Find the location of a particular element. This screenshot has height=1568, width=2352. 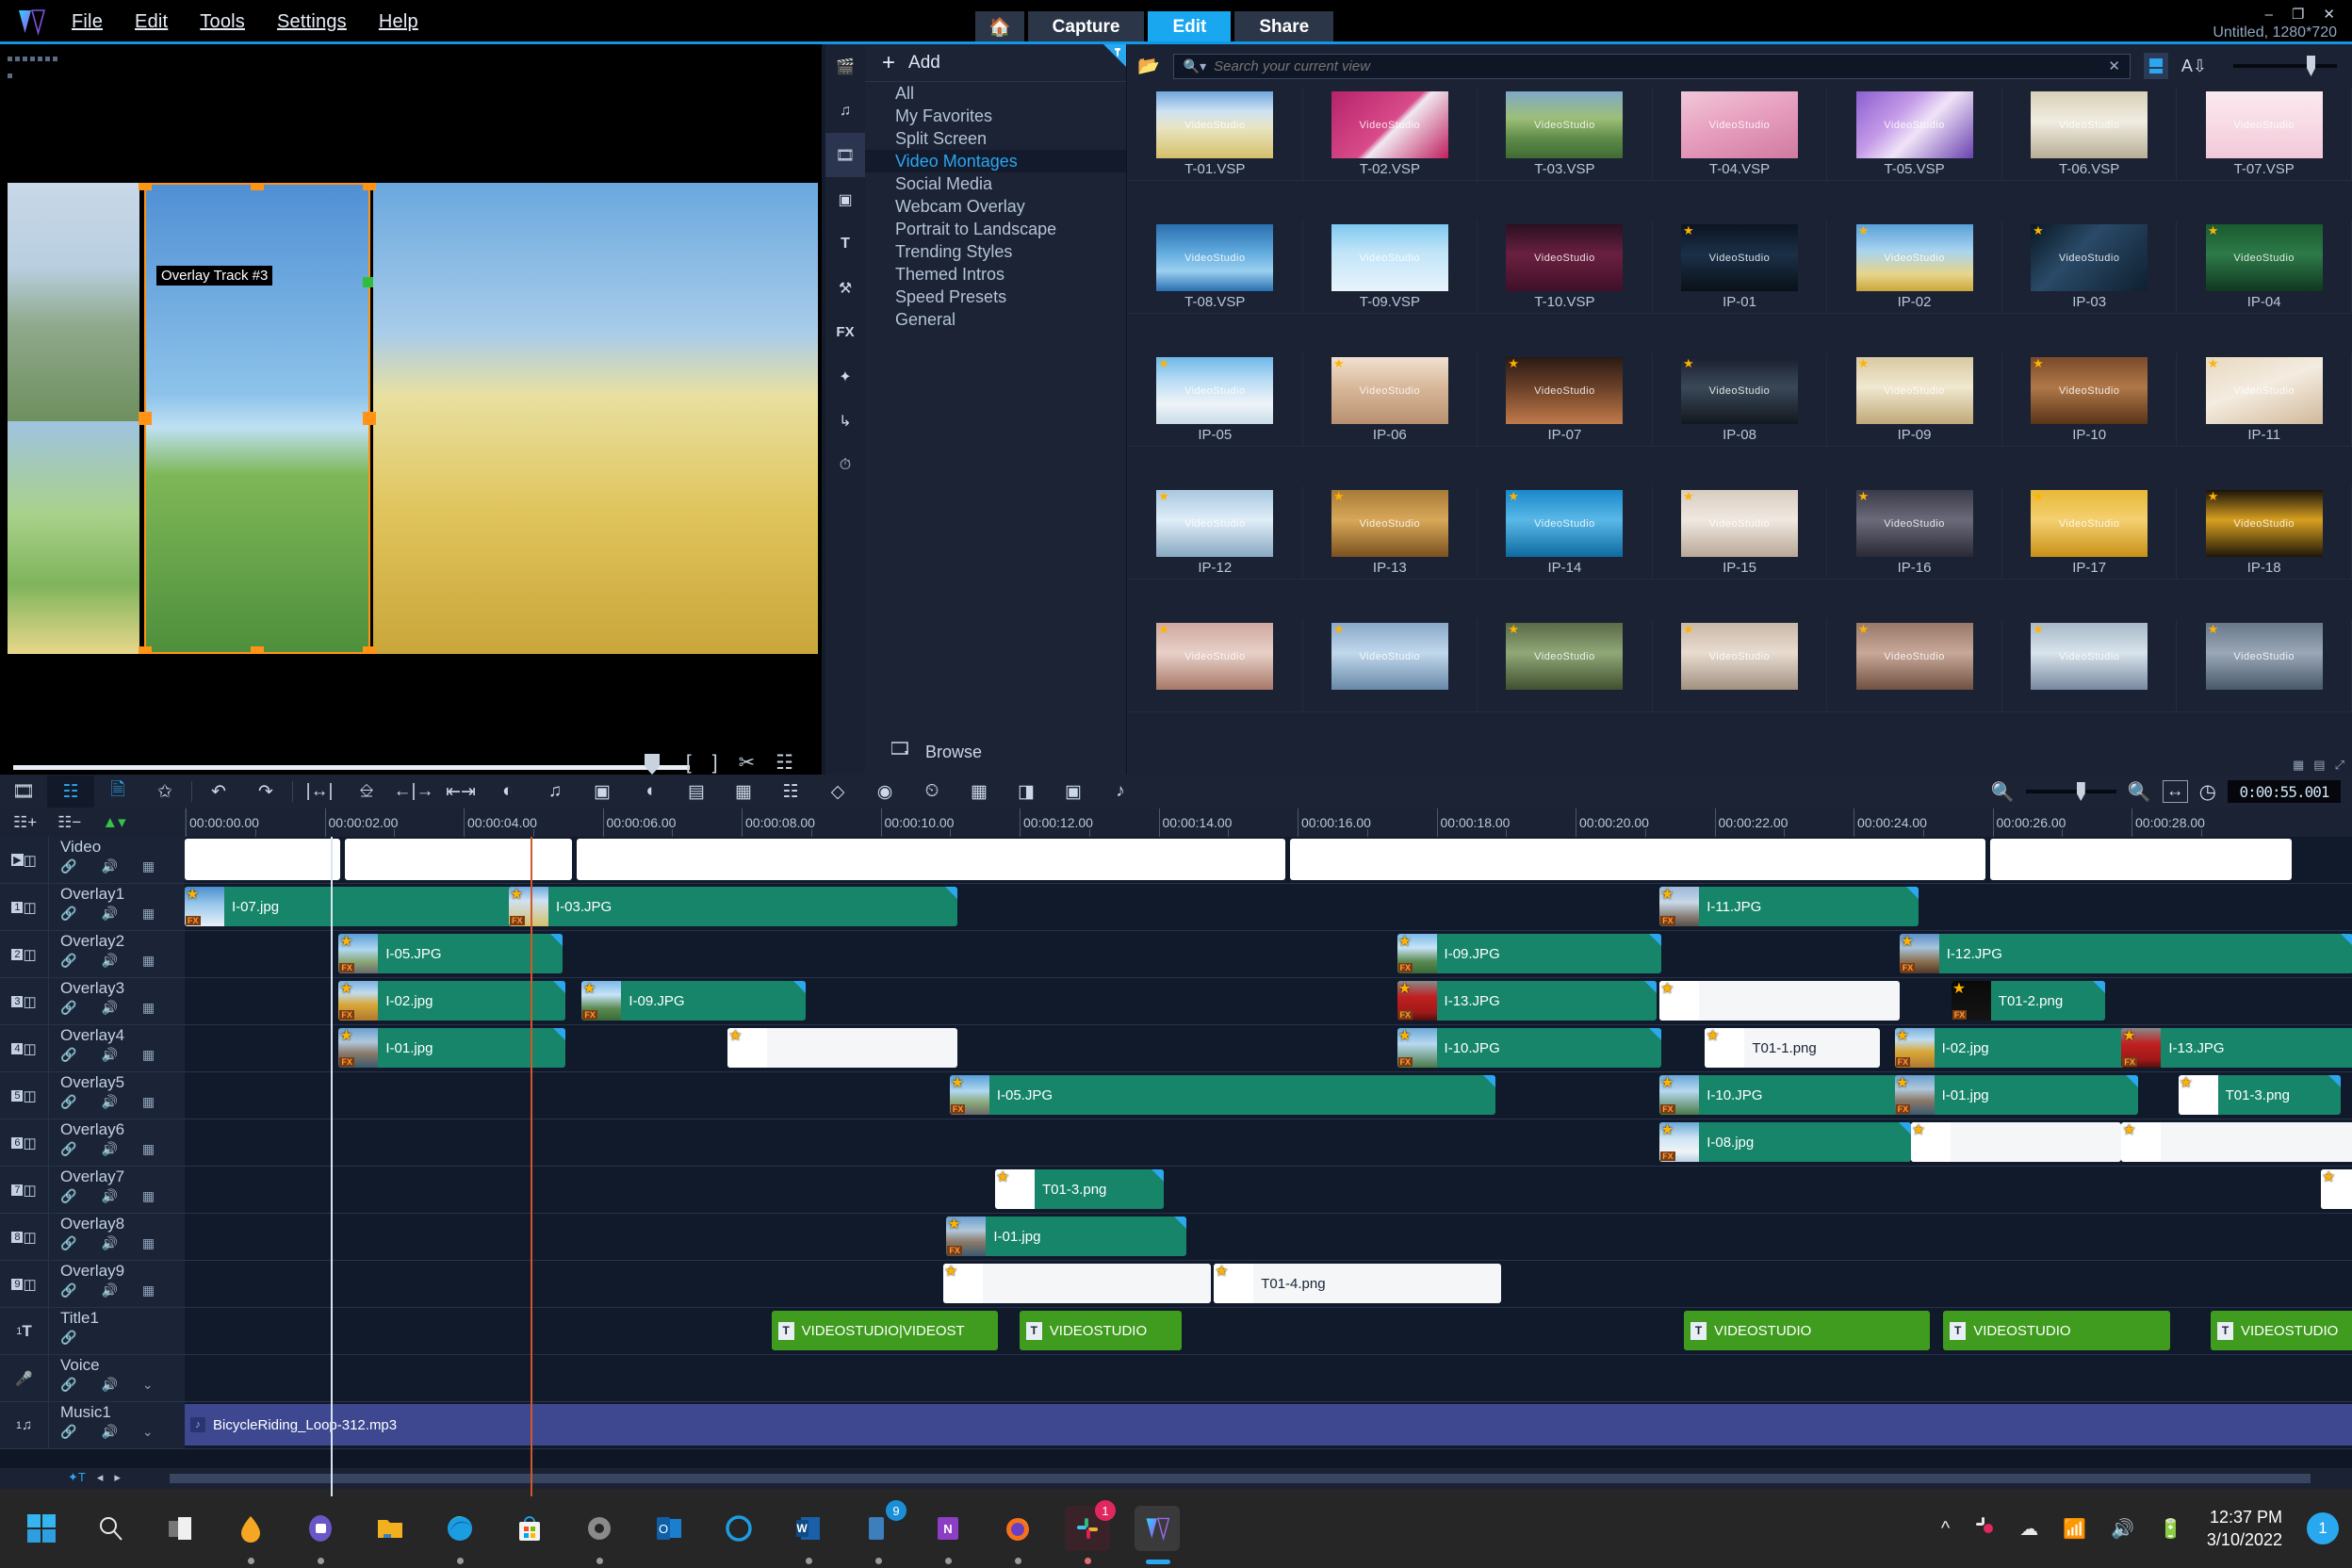

resize-handle-tr is located at coordinates (369, 186).